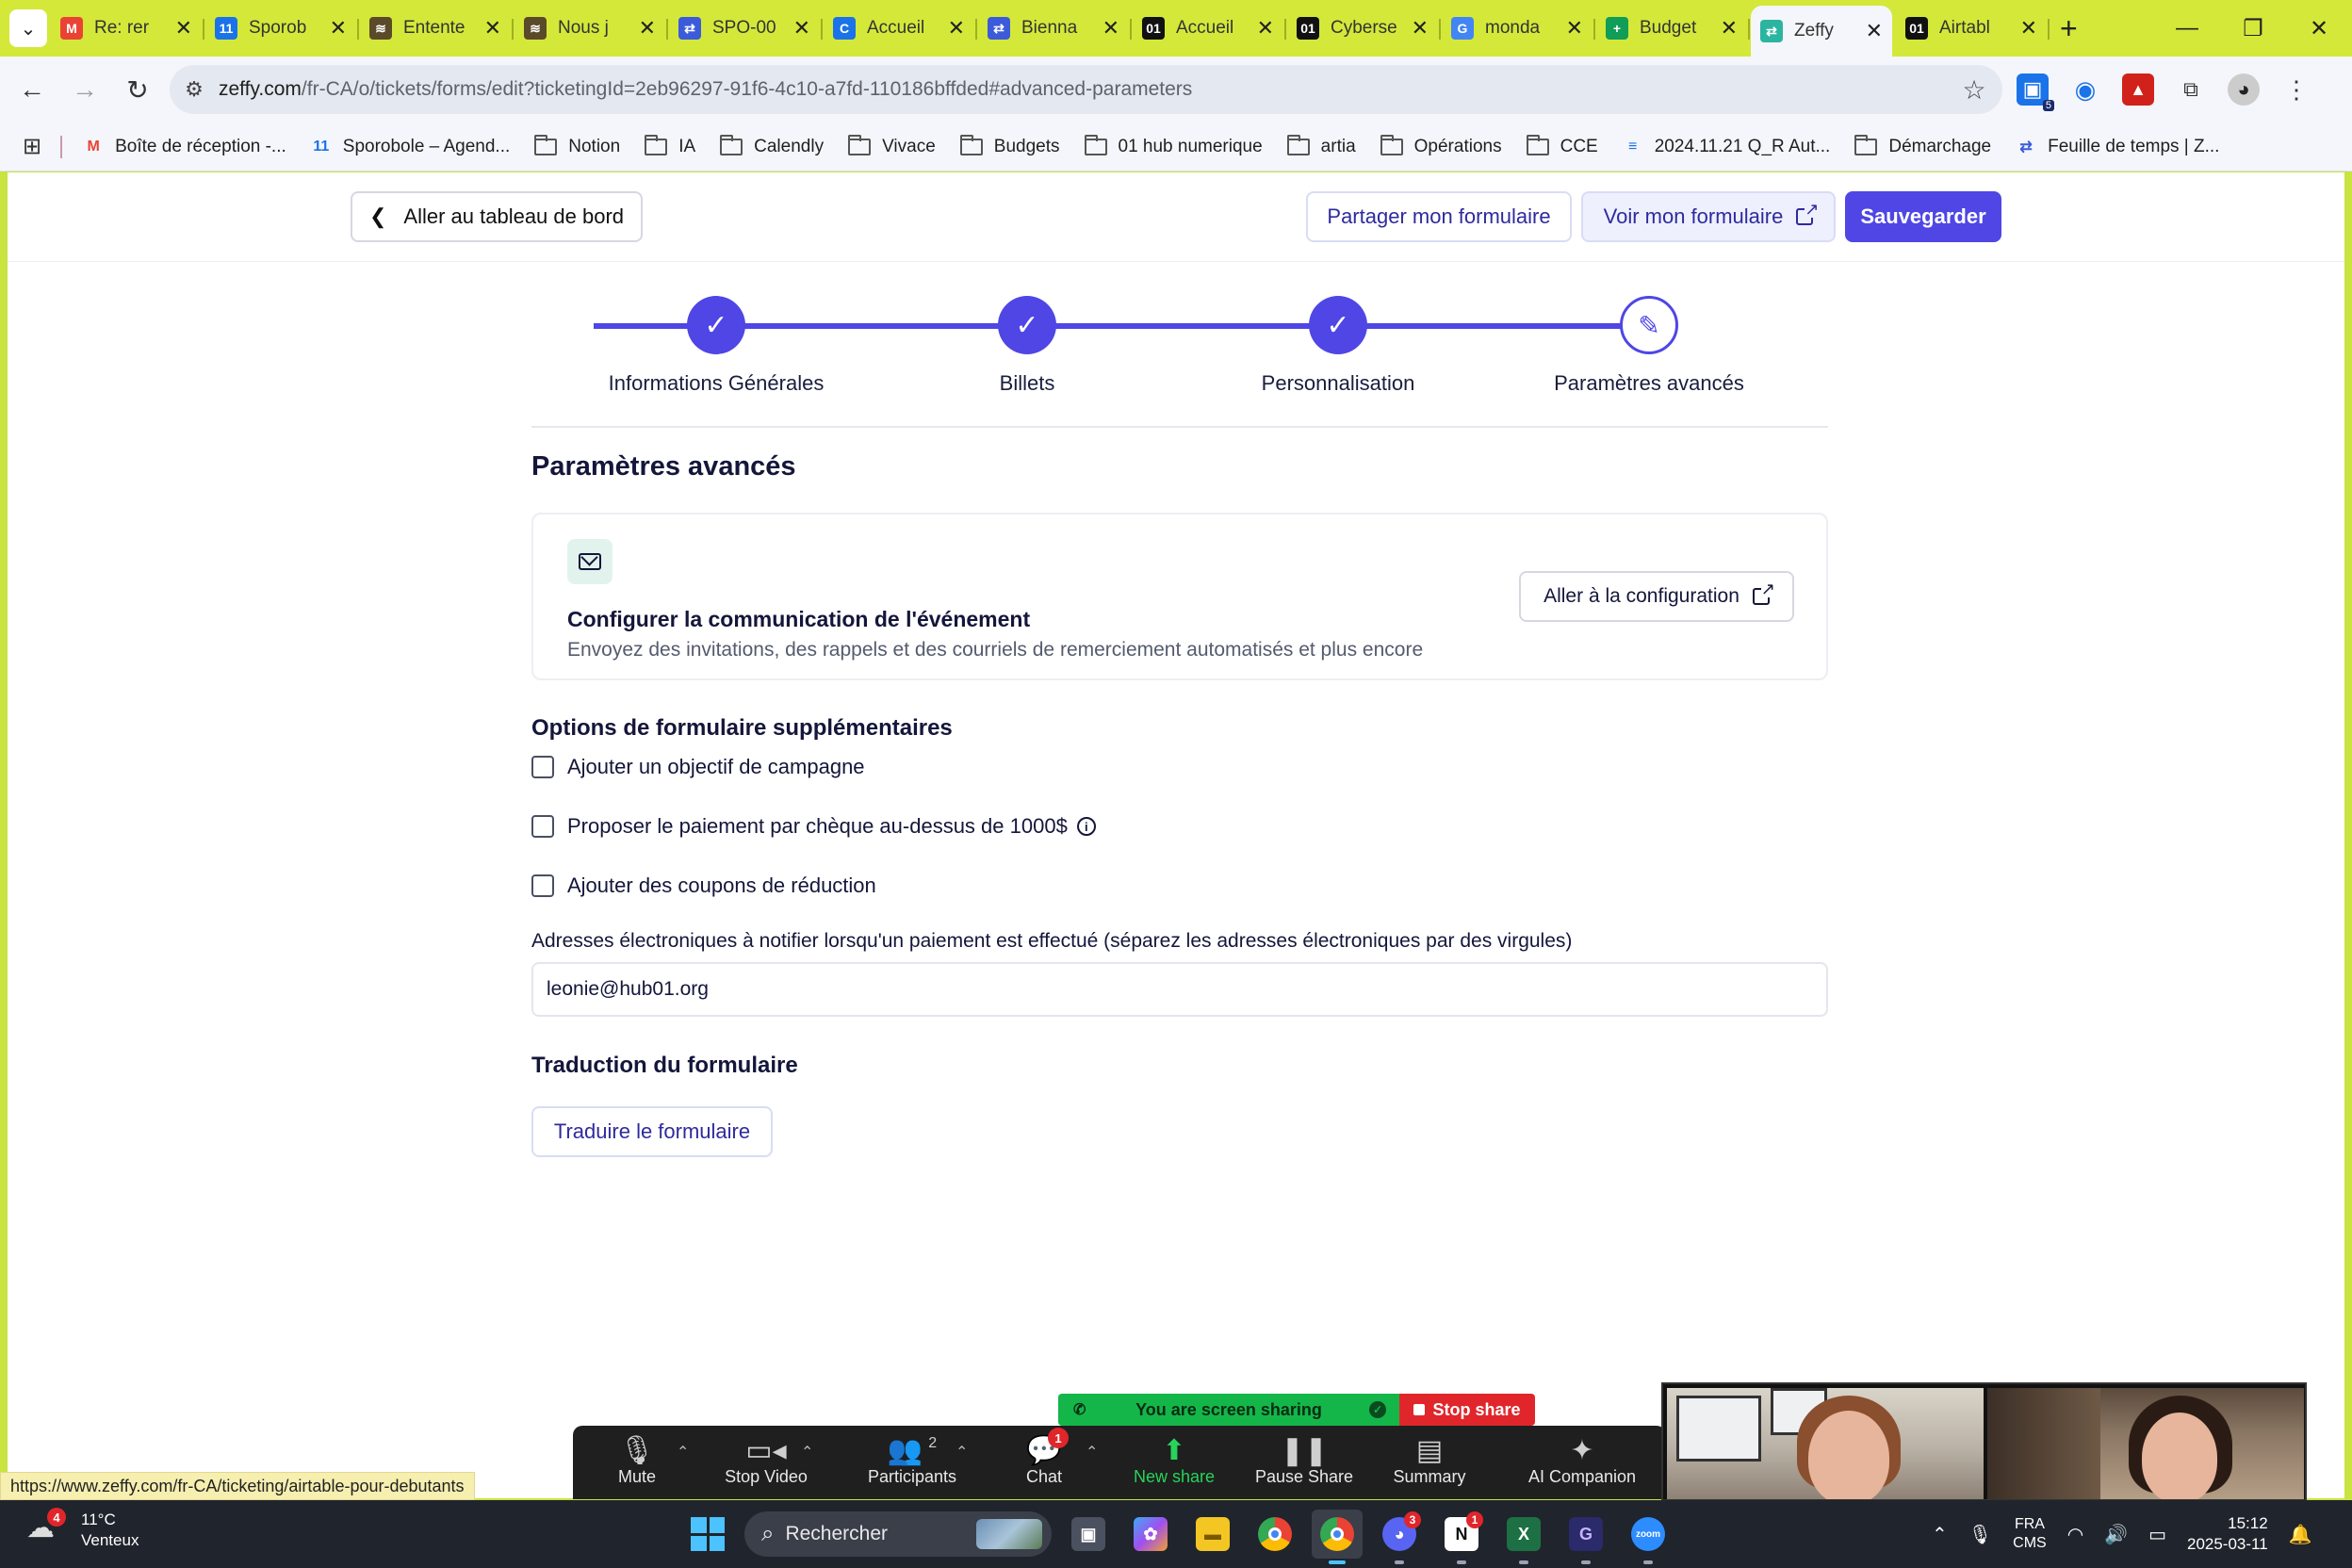  What do you see at coordinates (1822, 31) in the screenshot?
I see `browser-tab: ⇄ Zeffy ✕` at bounding box center [1822, 31].